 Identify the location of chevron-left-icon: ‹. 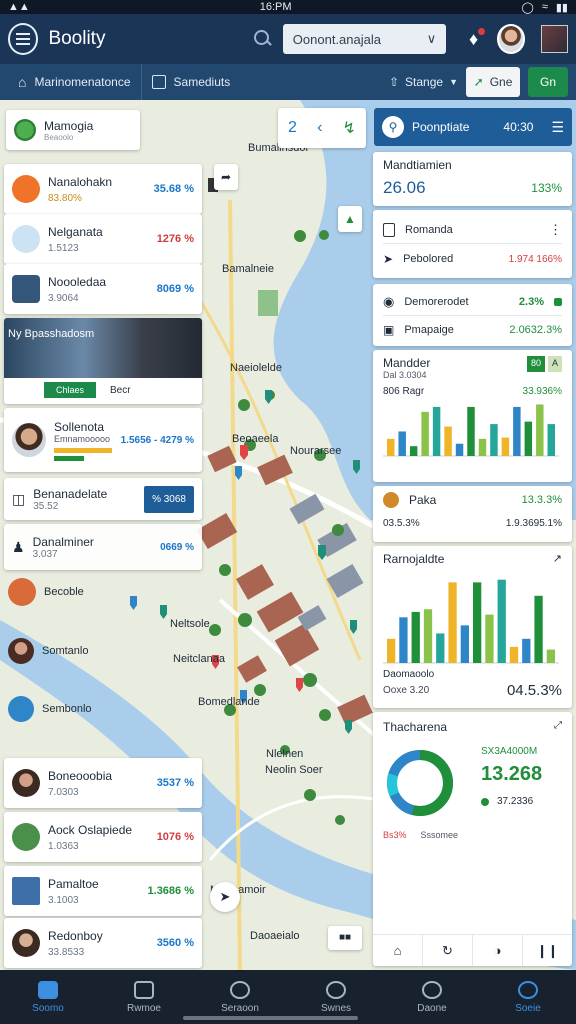
(319, 128).